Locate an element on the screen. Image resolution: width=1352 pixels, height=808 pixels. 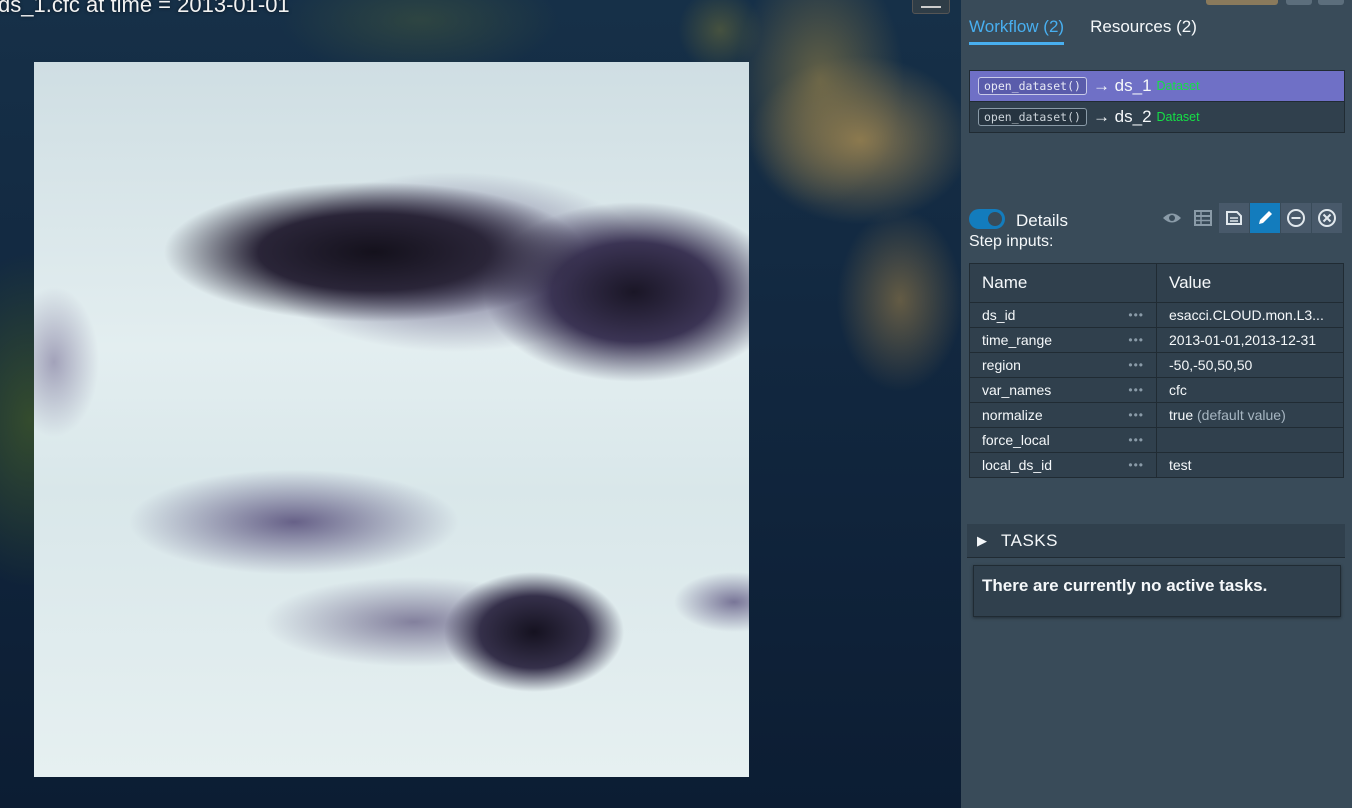
input-value-cell: cfc is located at coordinates (1250, 390).